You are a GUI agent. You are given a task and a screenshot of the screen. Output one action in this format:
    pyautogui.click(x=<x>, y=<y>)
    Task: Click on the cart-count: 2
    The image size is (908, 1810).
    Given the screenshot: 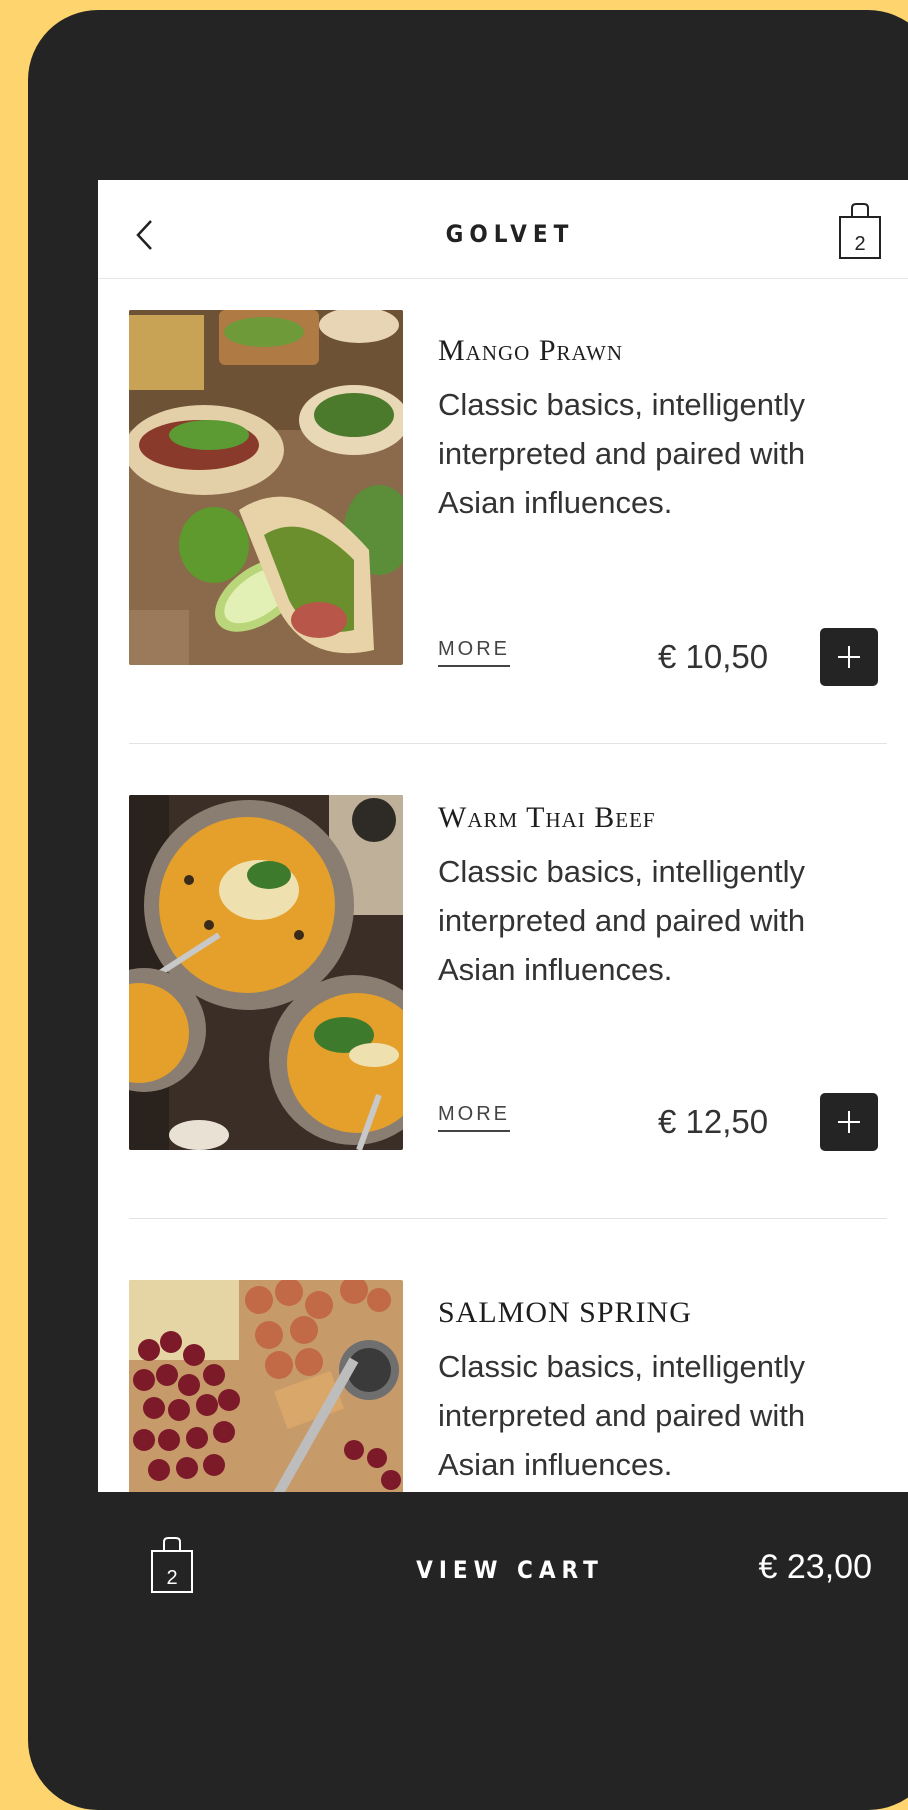 What is the action you would take?
    pyautogui.click(x=860, y=244)
    